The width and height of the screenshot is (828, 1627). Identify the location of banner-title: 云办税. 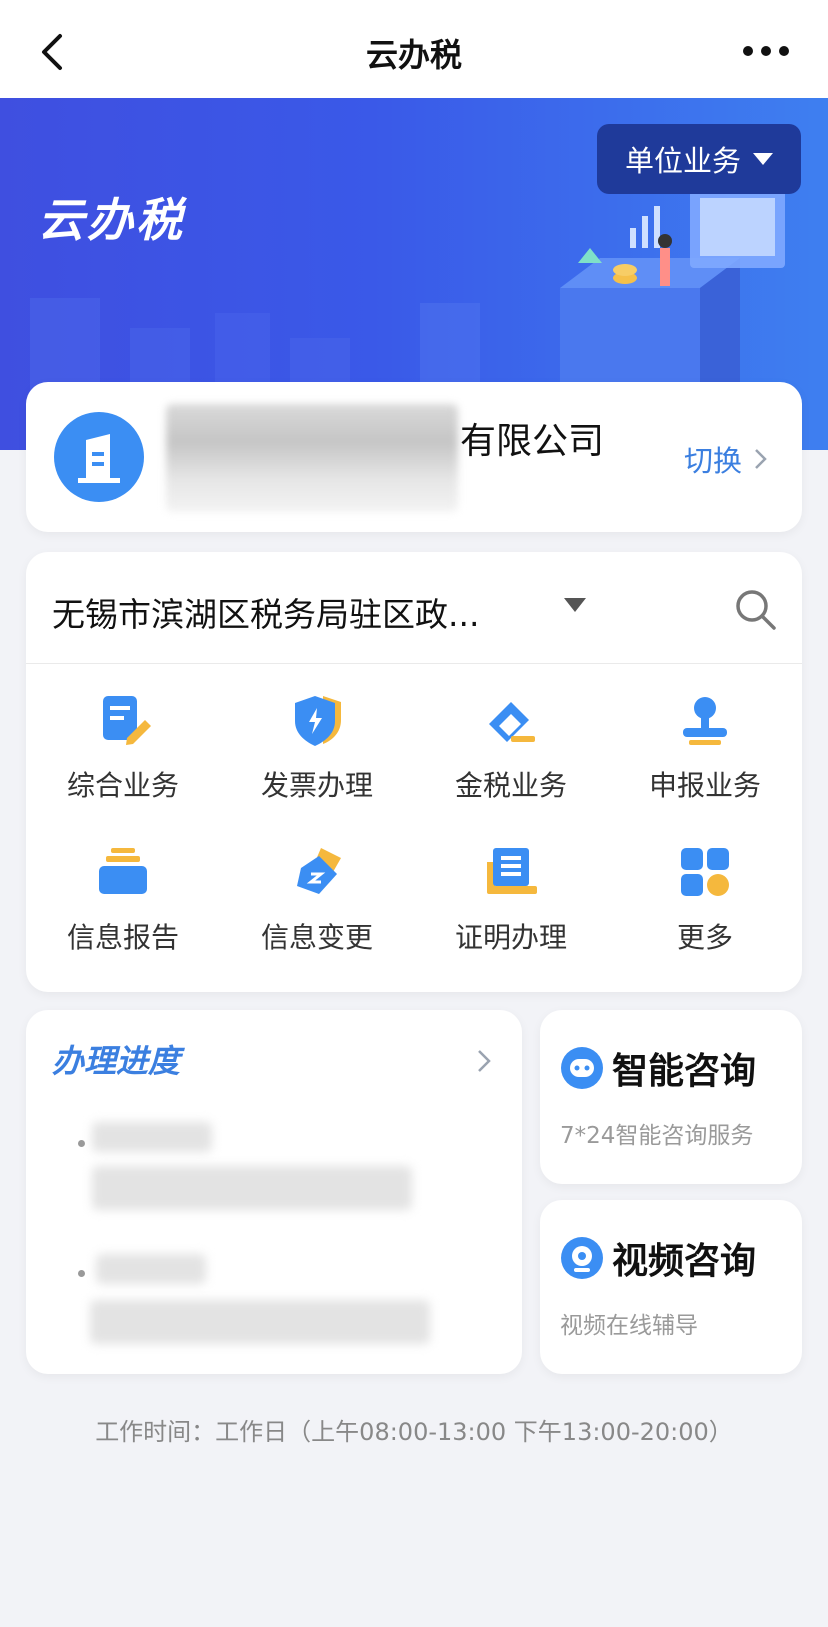
(111, 220).